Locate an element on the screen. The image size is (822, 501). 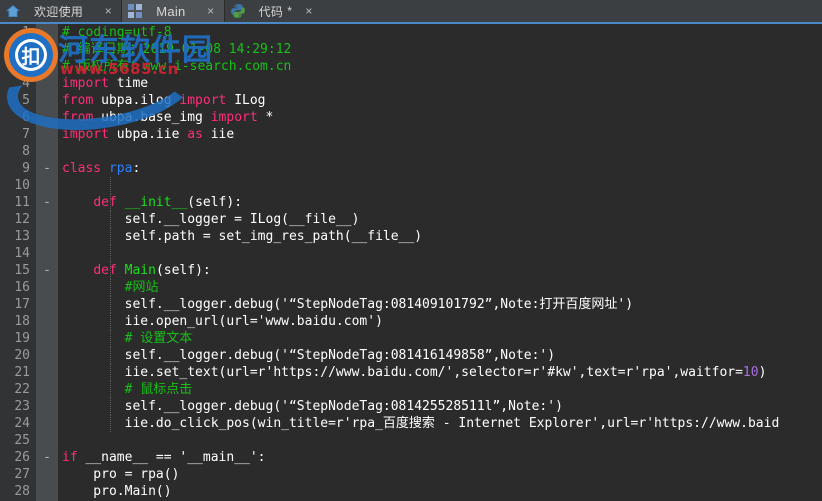
line-number: 14 is located at coordinates (22, 253).